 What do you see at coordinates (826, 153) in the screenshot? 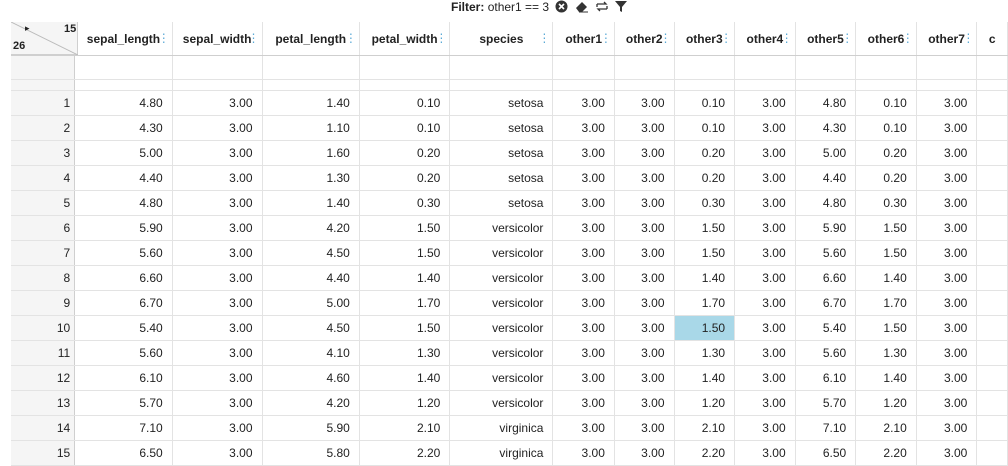
I see `cell-other5: 5.00` at bounding box center [826, 153].